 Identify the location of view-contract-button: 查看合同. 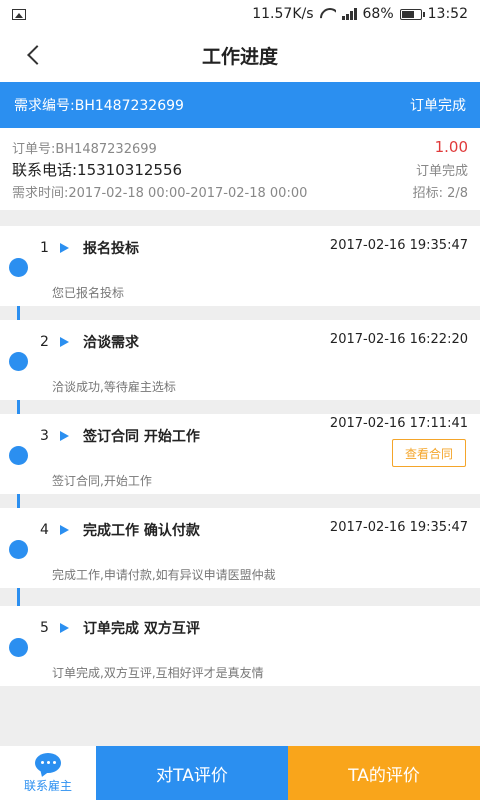
(429, 453).